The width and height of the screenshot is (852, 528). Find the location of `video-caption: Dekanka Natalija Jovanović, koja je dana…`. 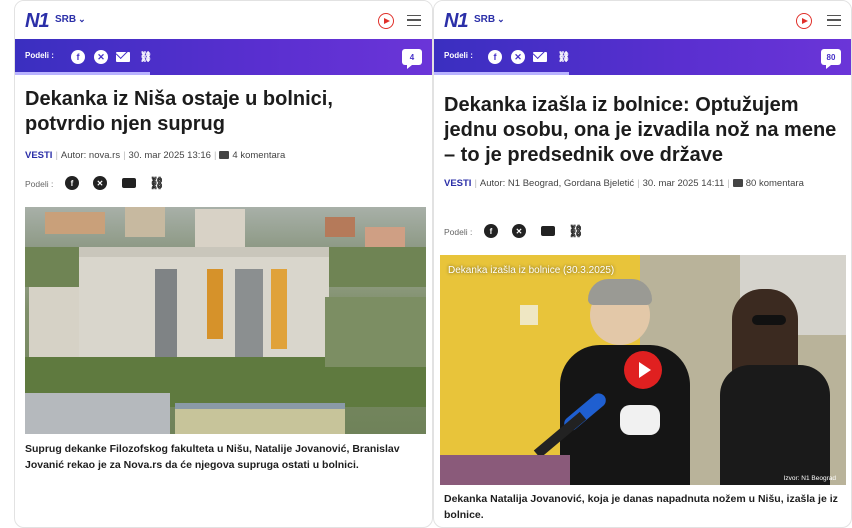

video-caption: Dekanka Natalija Jovanović, koja je dana… is located at coordinates (641, 507).